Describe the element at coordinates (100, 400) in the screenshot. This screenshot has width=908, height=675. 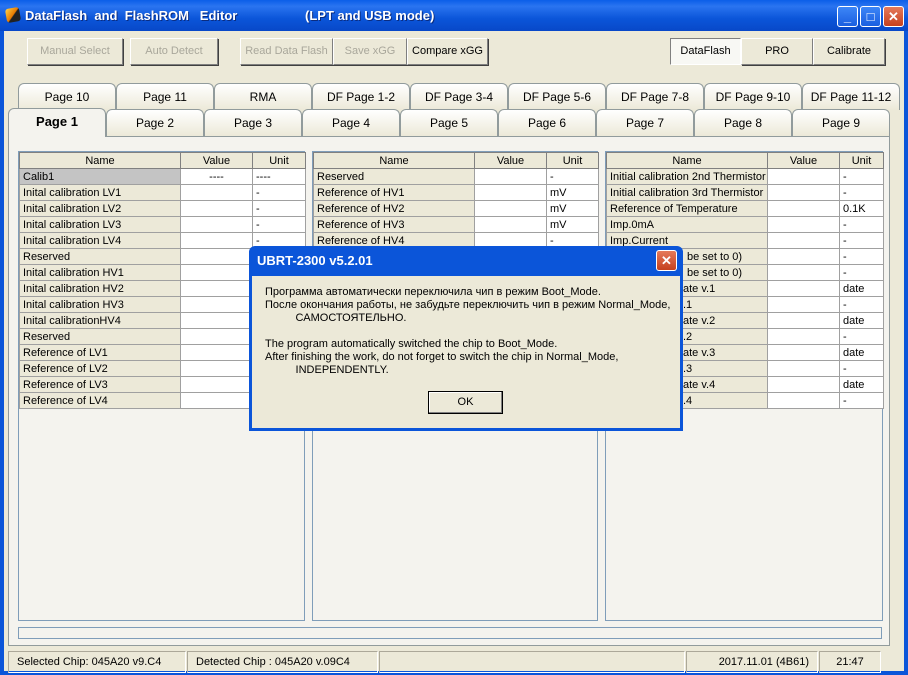
I see `cell-name: Reference of LV4` at that location.